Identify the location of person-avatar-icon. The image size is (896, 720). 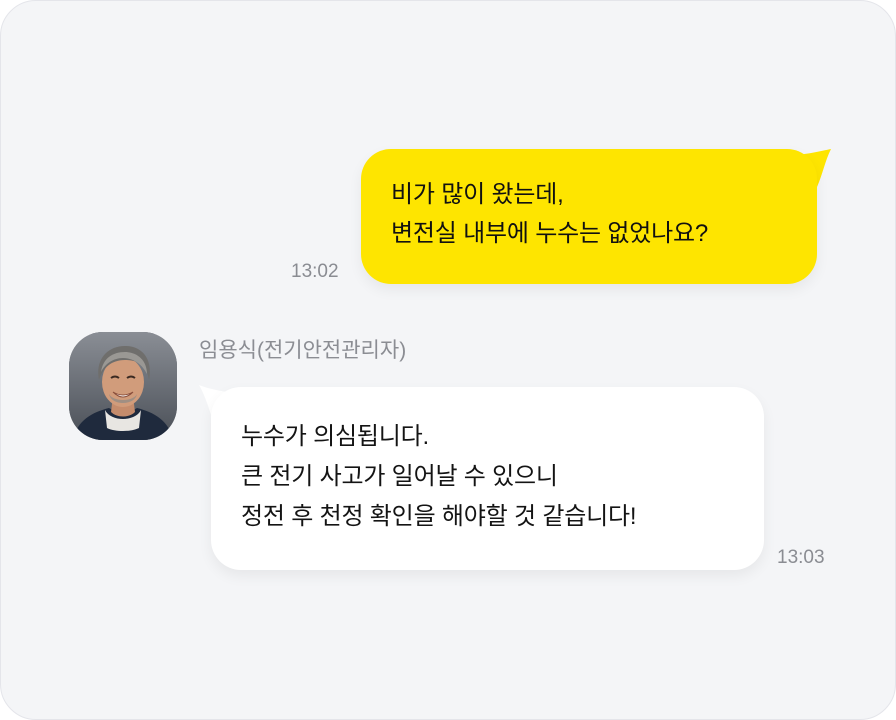
(123, 386).